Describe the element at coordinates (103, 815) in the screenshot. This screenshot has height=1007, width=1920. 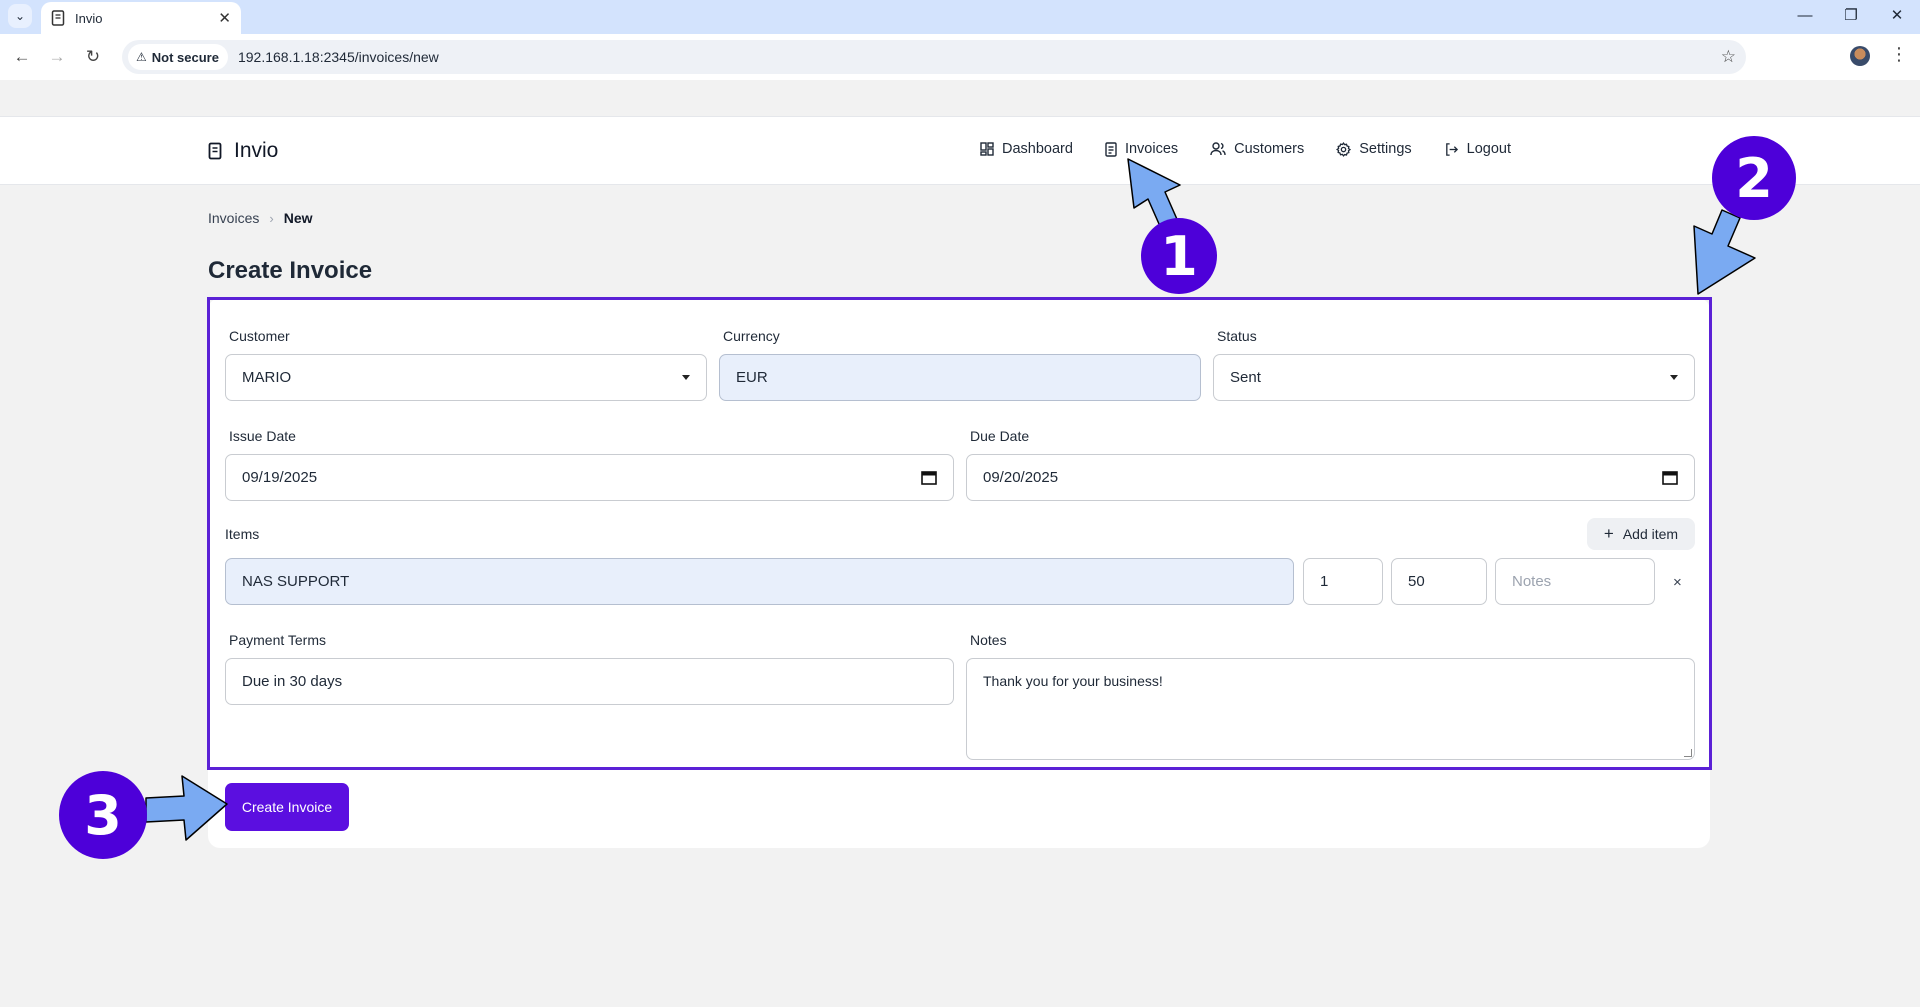
I see `annotation-marker-3: 3` at that location.